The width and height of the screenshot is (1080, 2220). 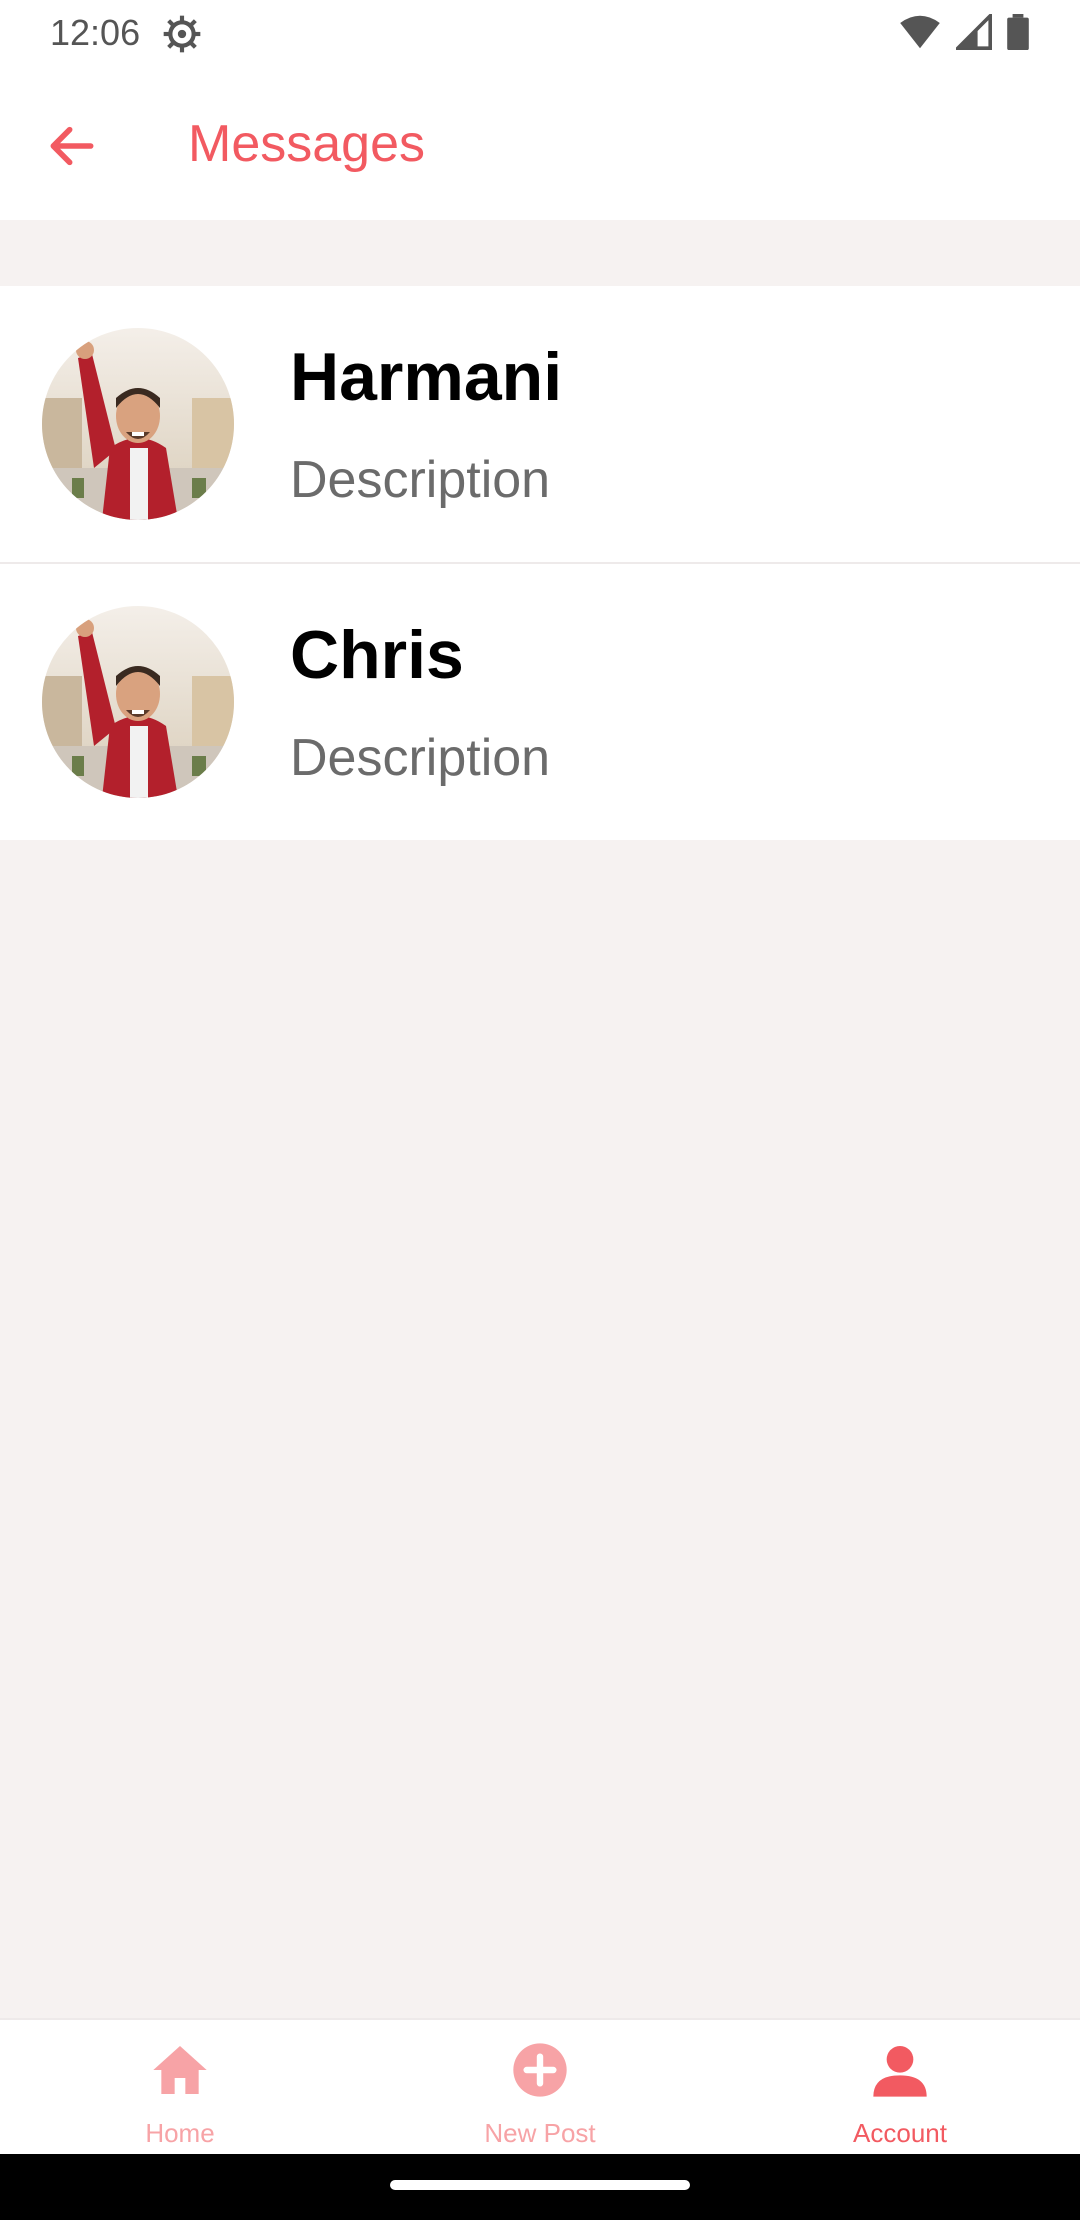 I want to click on page-title: Messages, so click(x=306, y=144).